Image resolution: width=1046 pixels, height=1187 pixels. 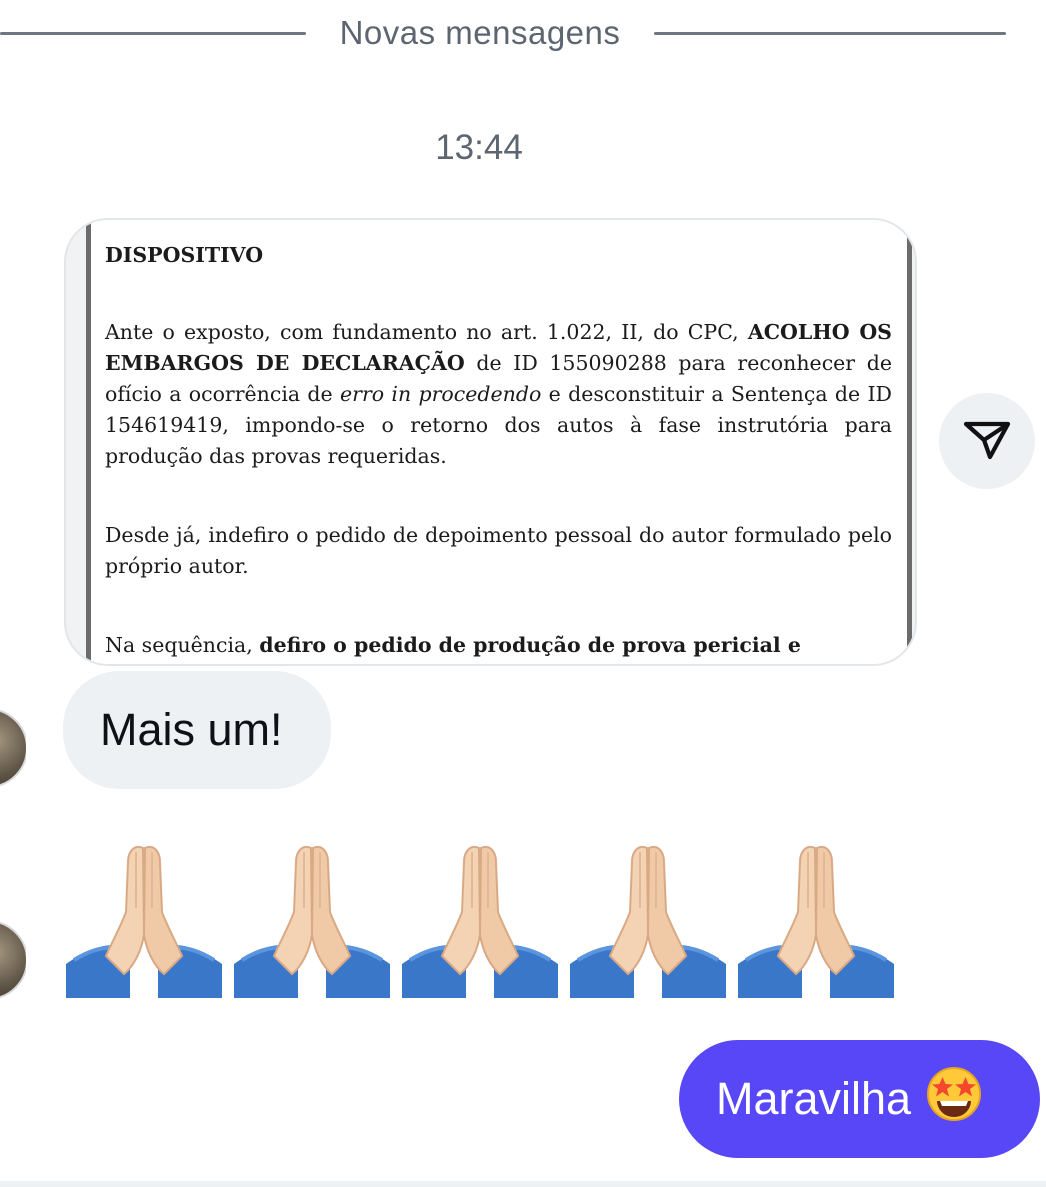 What do you see at coordinates (182, 645) in the screenshot?
I see `doc-text: Na sequência,` at bounding box center [182, 645].